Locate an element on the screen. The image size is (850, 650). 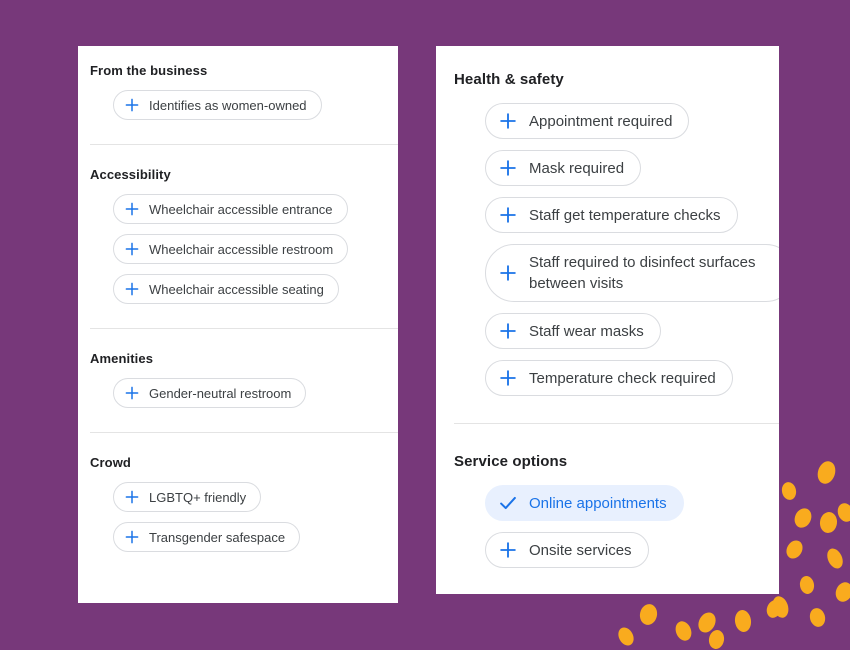
attribute-chip: LGBTQ+ friendly is located at coordinates (187, 497).